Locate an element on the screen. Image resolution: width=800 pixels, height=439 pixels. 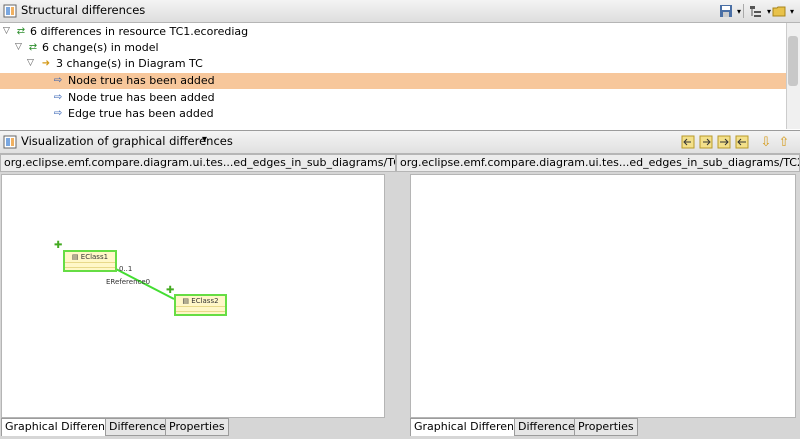
node-name: EClass2 is located at coordinates (205, 301).